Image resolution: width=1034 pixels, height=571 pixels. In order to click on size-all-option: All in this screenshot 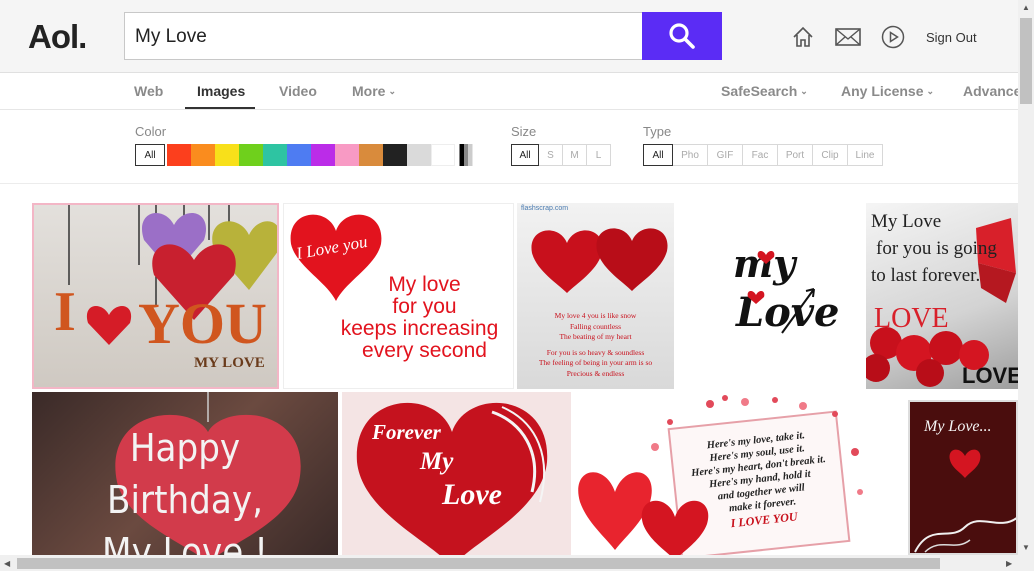, I will do `click(525, 155)`.